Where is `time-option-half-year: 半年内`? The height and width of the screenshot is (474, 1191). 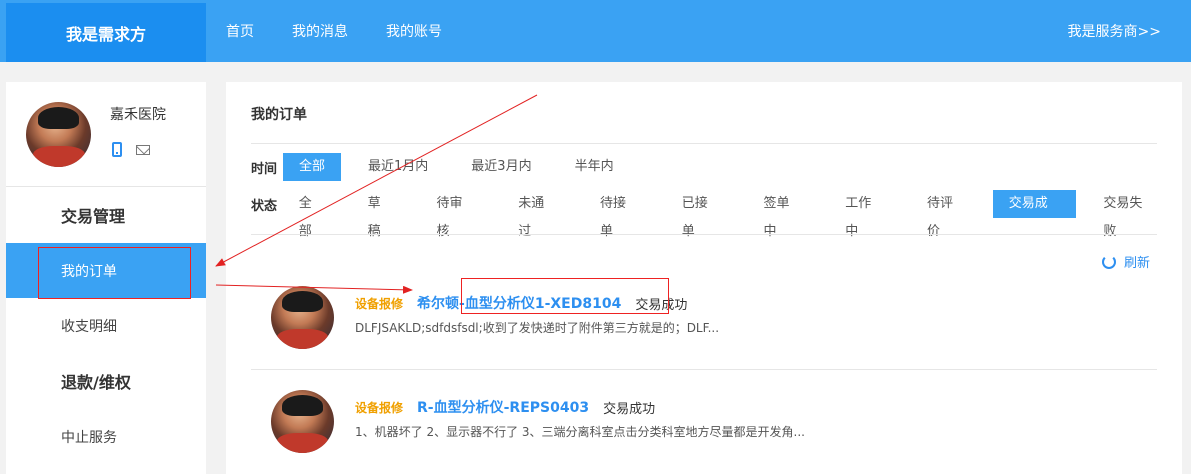
time-option-half-year: 半年内 is located at coordinates (594, 167).